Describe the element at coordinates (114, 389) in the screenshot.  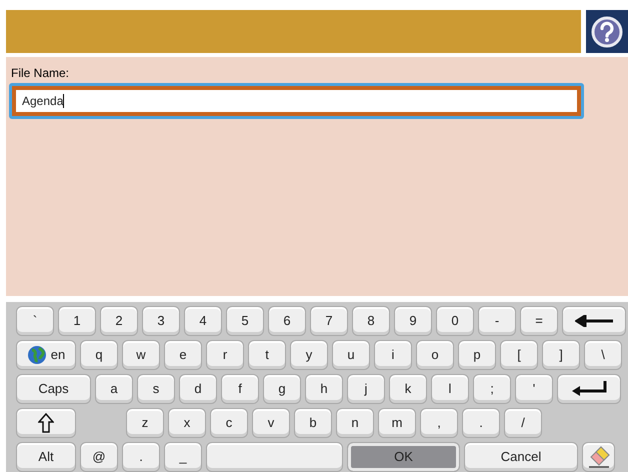
I see `key: a` at that location.